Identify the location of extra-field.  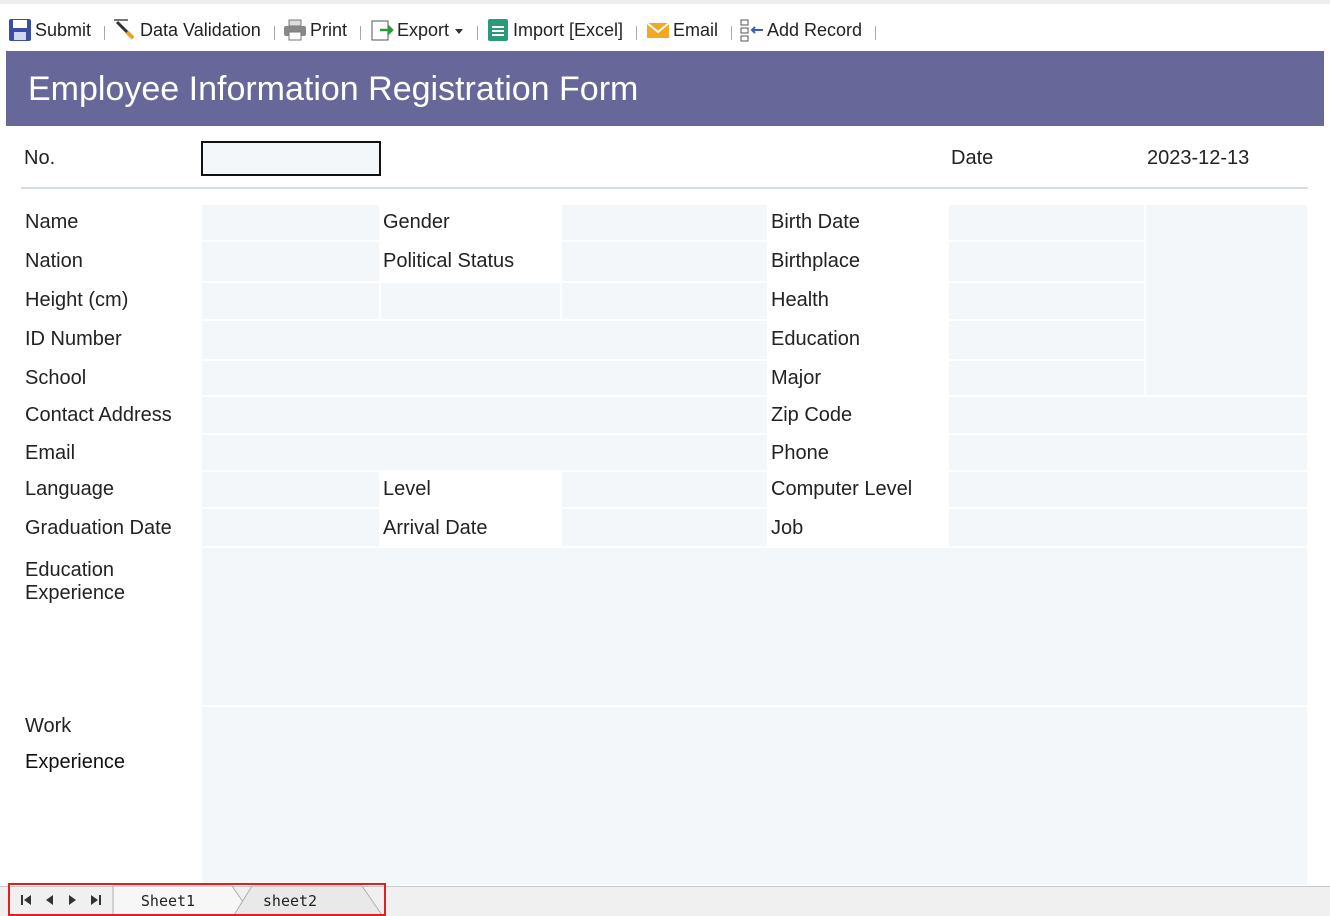
(665, 301).